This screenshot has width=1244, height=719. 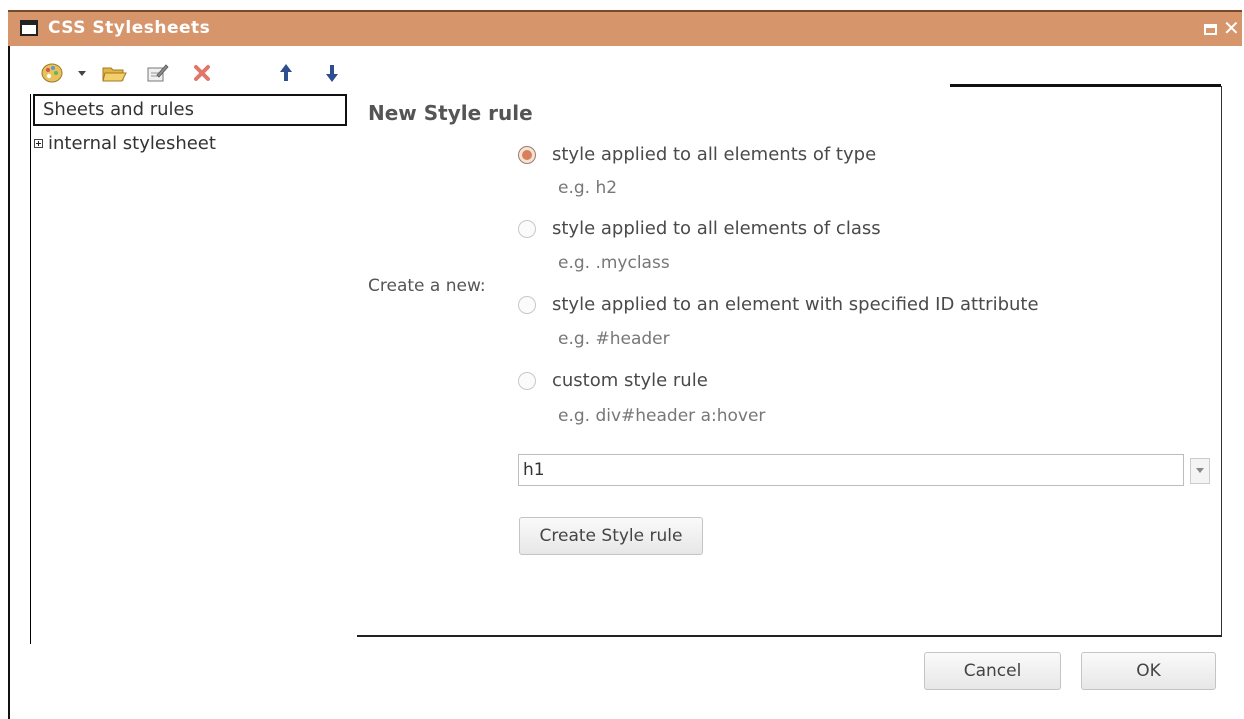 What do you see at coordinates (614, 339) in the screenshot?
I see `option-example: e.g. #header` at bounding box center [614, 339].